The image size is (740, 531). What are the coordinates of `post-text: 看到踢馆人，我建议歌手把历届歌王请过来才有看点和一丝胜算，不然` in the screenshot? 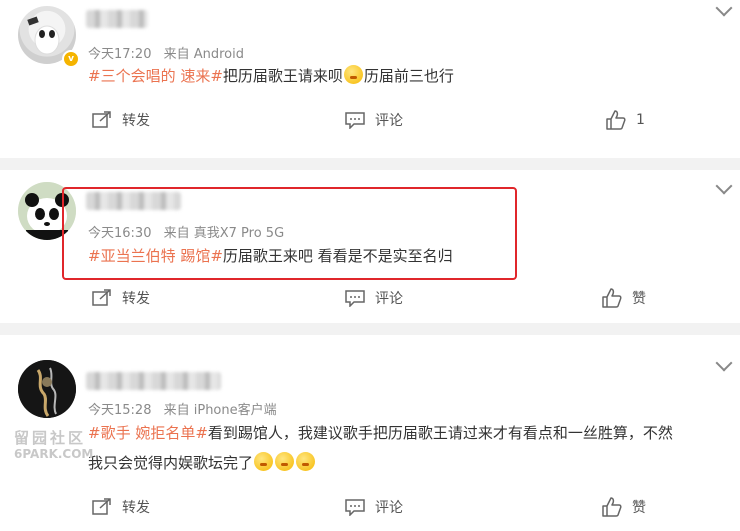 It's located at (440, 433).